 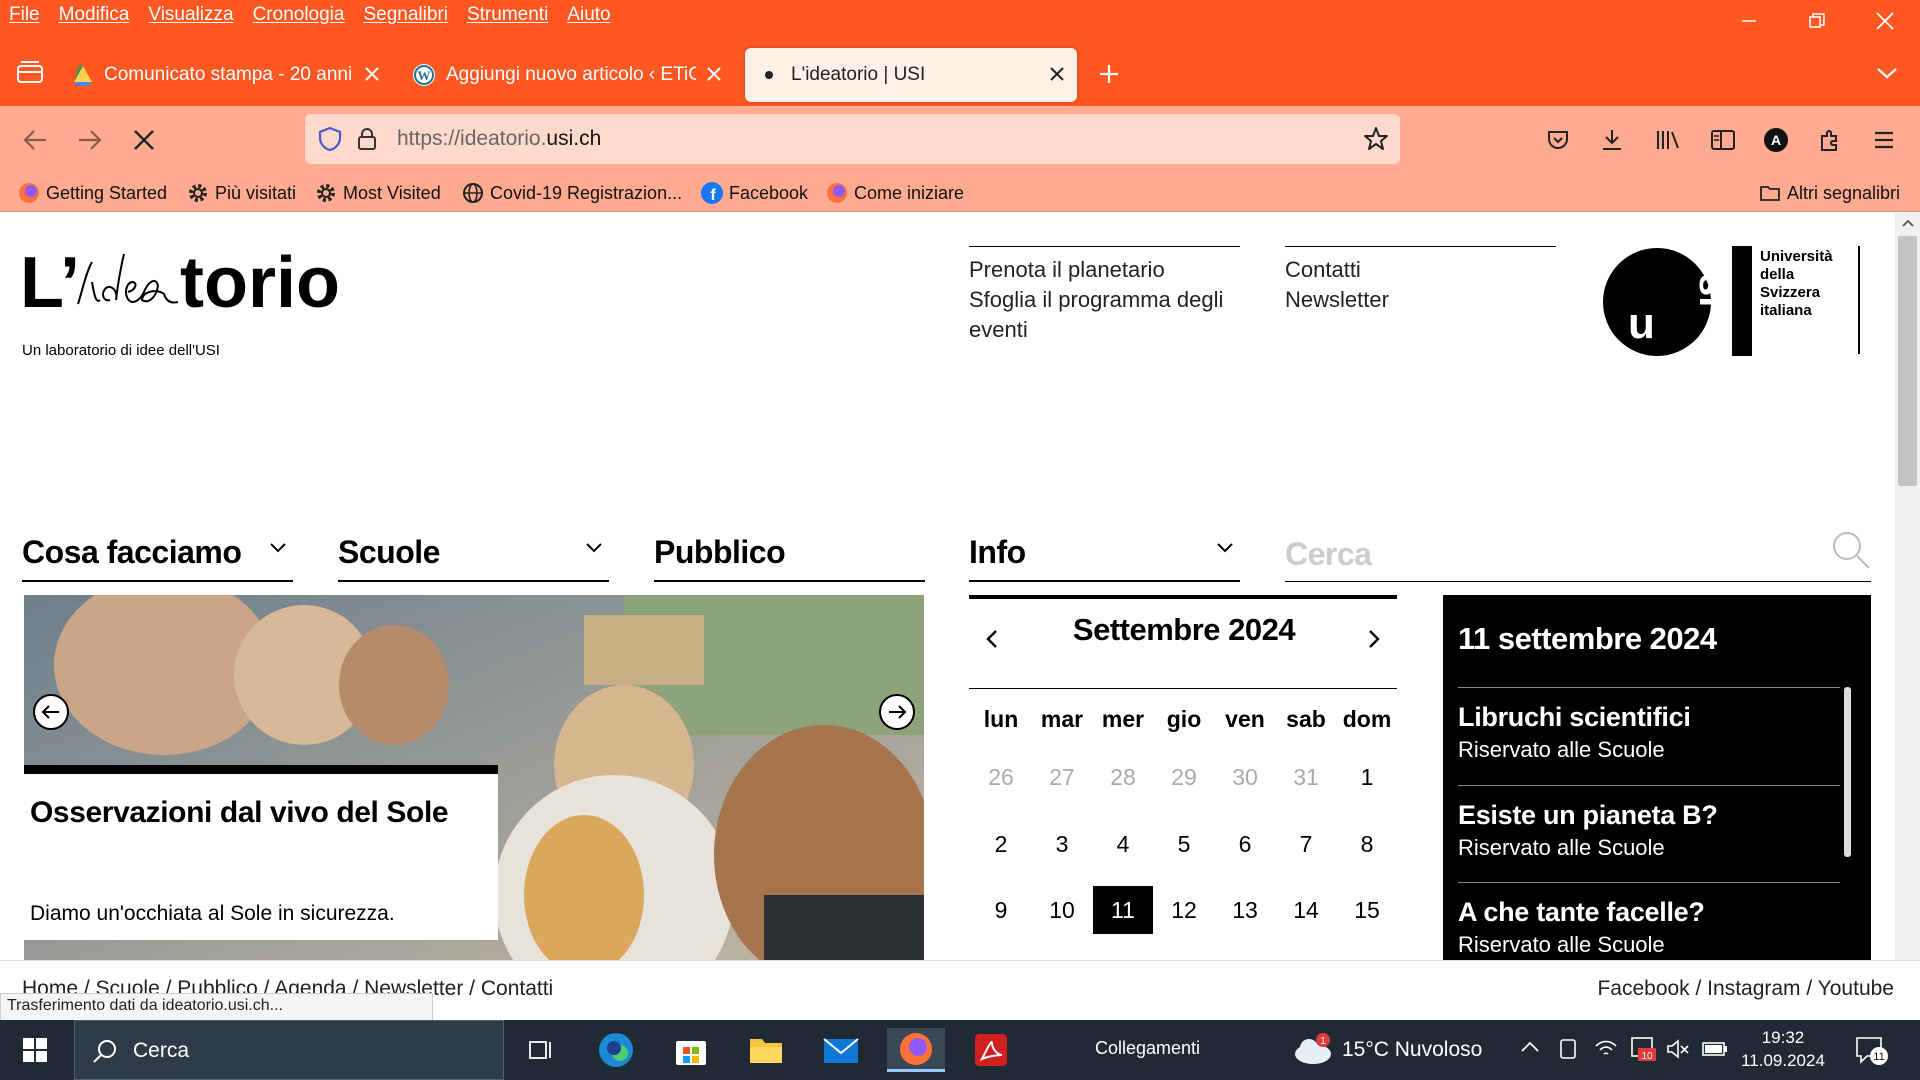 What do you see at coordinates (1104, 300) in the screenshot?
I see `link-programma: Sfoglia il programma degli` at bounding box center [1104, 300].